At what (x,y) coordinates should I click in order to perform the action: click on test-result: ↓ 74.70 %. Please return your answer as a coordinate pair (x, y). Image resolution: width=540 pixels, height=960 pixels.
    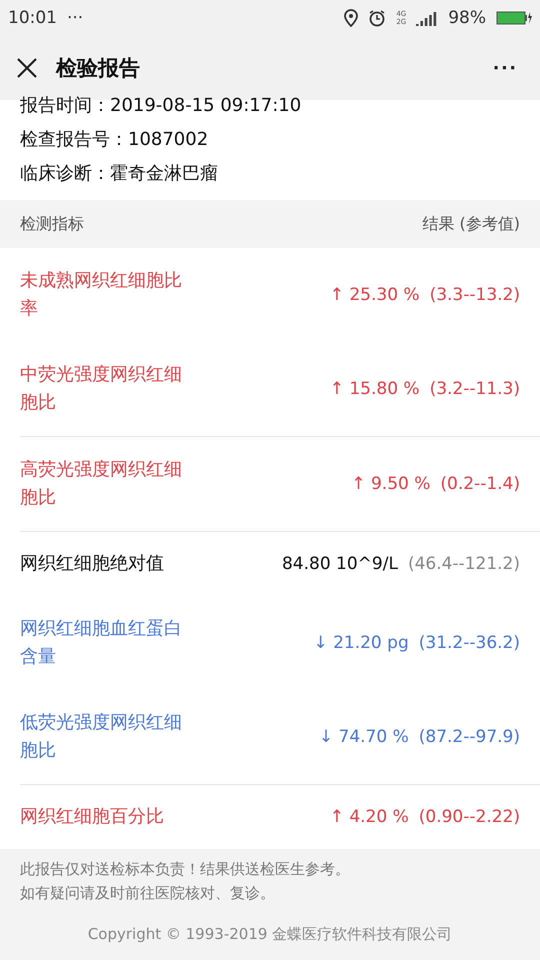
    Looking at the image, I should click on (363, 737).